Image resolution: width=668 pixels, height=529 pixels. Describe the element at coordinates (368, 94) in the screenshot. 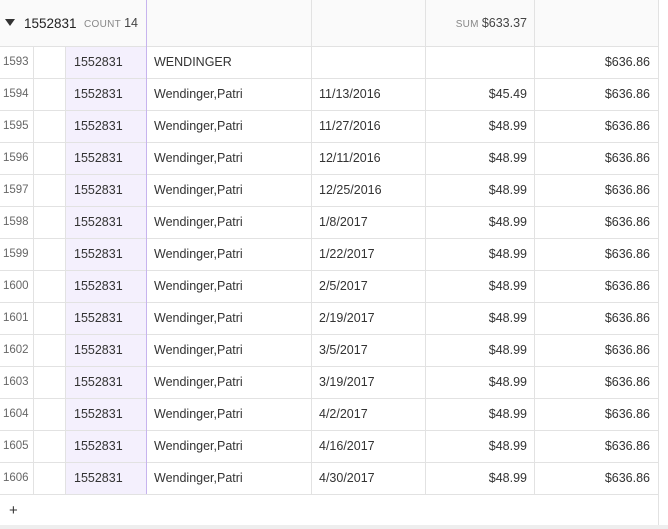

I see `date-cell: 11/13/2016` at that location.